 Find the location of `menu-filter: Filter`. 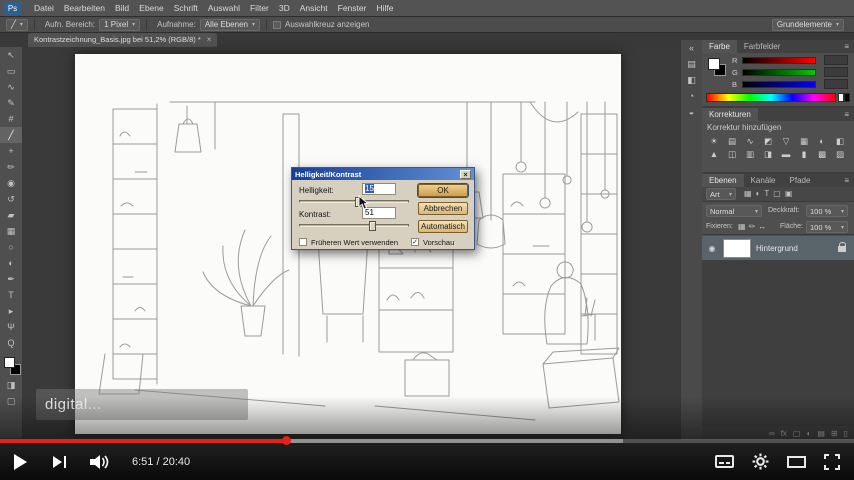

menu-filter: Filter is located at coordinates (259, 8).